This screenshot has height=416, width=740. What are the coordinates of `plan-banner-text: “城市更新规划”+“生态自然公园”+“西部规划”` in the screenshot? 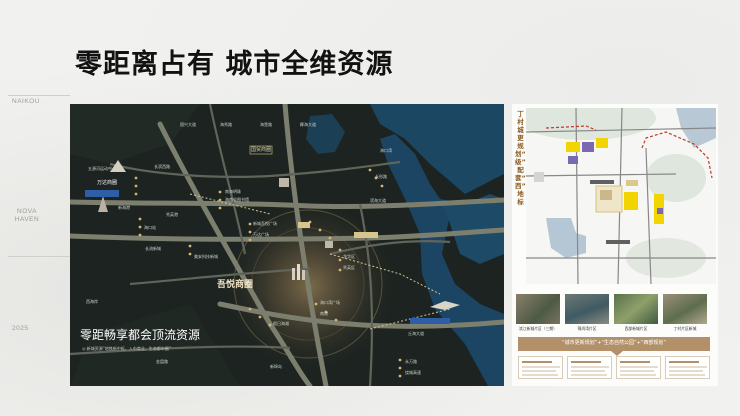 It's located at (614, 343).